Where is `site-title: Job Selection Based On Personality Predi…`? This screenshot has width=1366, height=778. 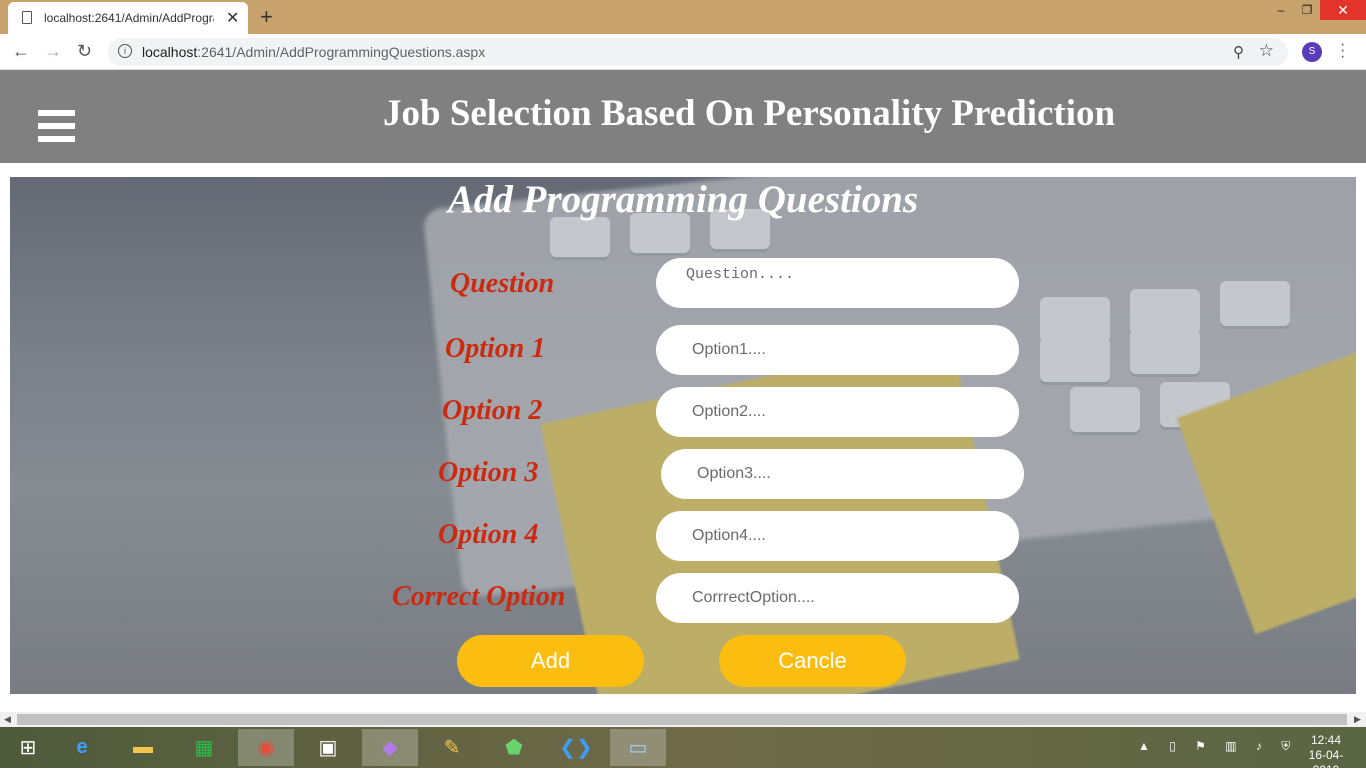
site-title: Job Selection Based On Personality Predi… is located at coordinates (749, 113).